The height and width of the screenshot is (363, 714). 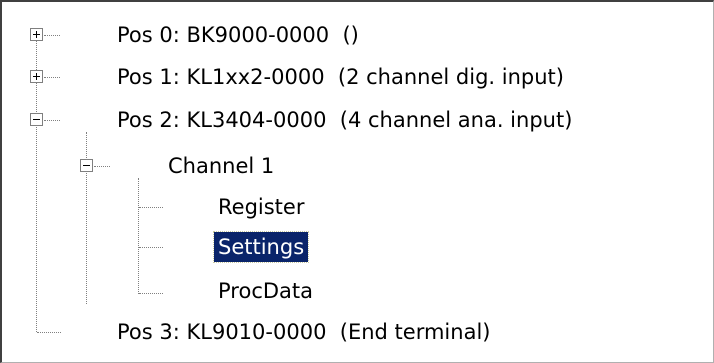 What do you see at coordinates (221, 166) in the screenshot?
I see `tree-node-label: Channel 1` at bounding box center [221, 166].